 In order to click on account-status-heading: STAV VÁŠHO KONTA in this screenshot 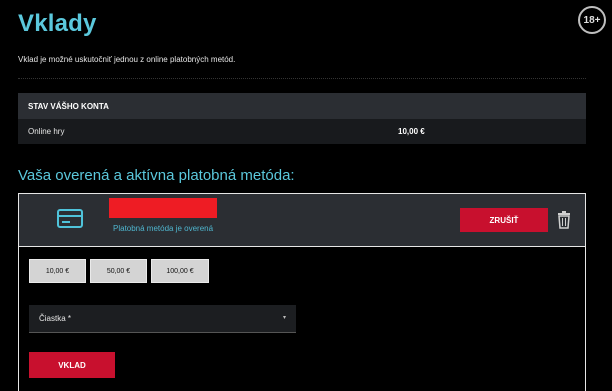, I will do `click(302, 106)`.